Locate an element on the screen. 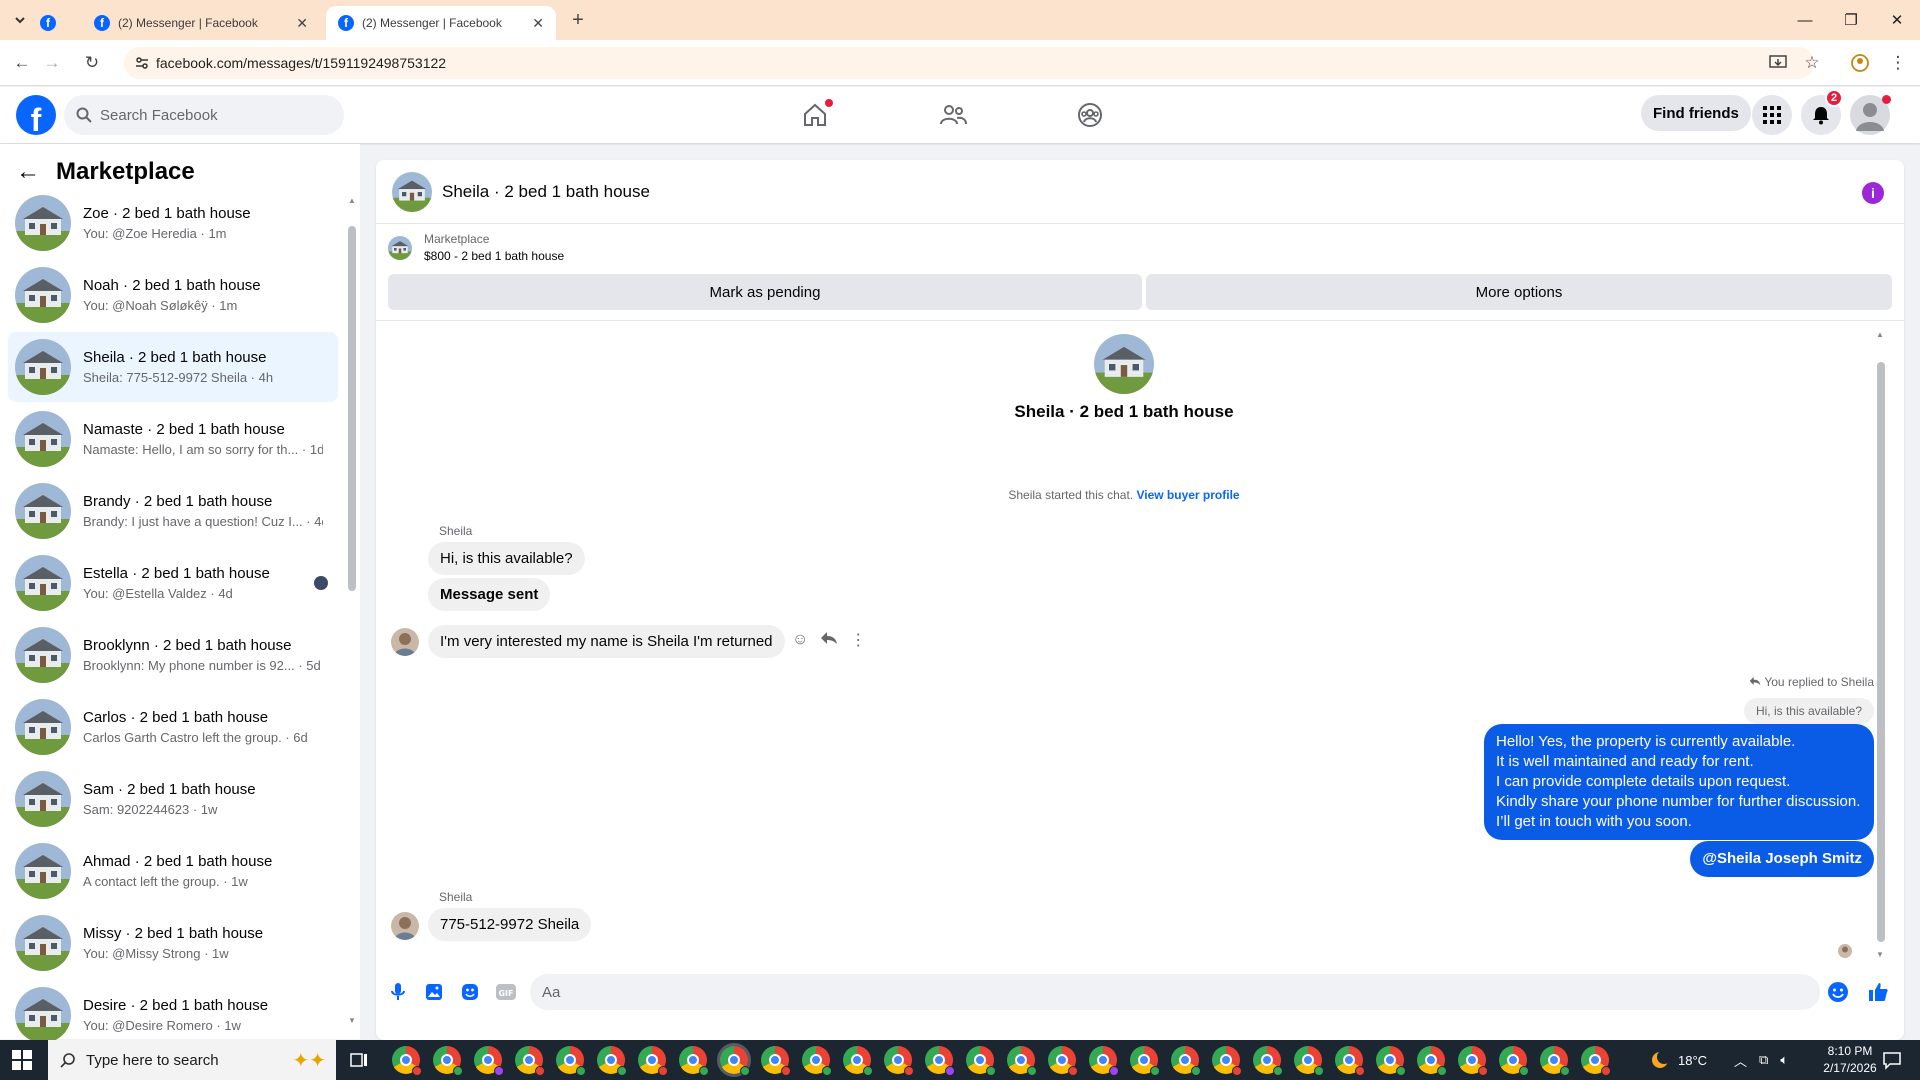  tab-messenger-1: f (2) Messenger | Facebook ✕ is located at coordinates (201, 23).